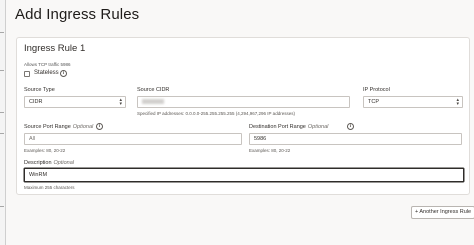 The height and width of the screenshot is (245, 474). I want to click on source-port-label: Source Port Range Optional, so click(58, 127).